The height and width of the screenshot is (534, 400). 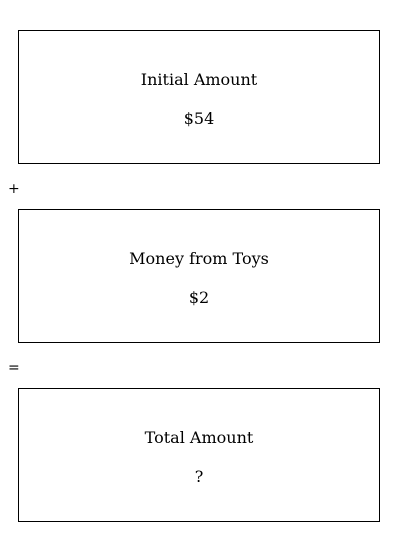 I want to click on total-amount-value: ?, so click(x=199, y=476).